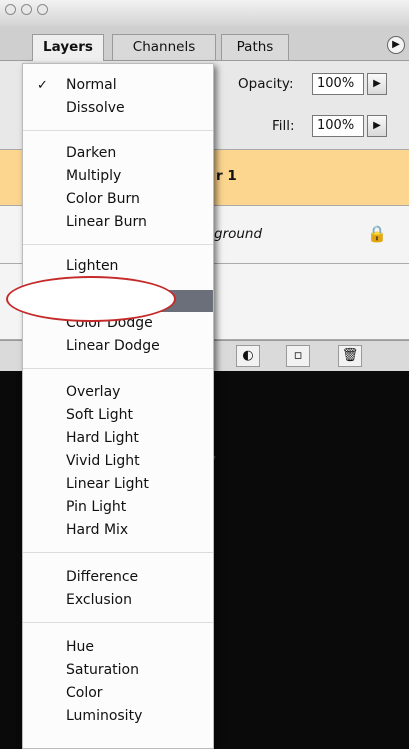 Image resolution: width=409 pixels, height=749 pixels. Describe the element at coordinates (164, 47) in the screenshot. I see `tab-channels: Channels` at that location.